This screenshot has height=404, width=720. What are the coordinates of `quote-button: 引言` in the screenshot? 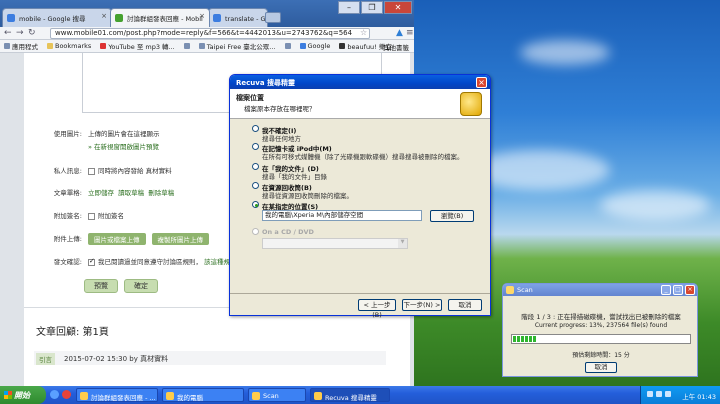 It's located at (45, 359).